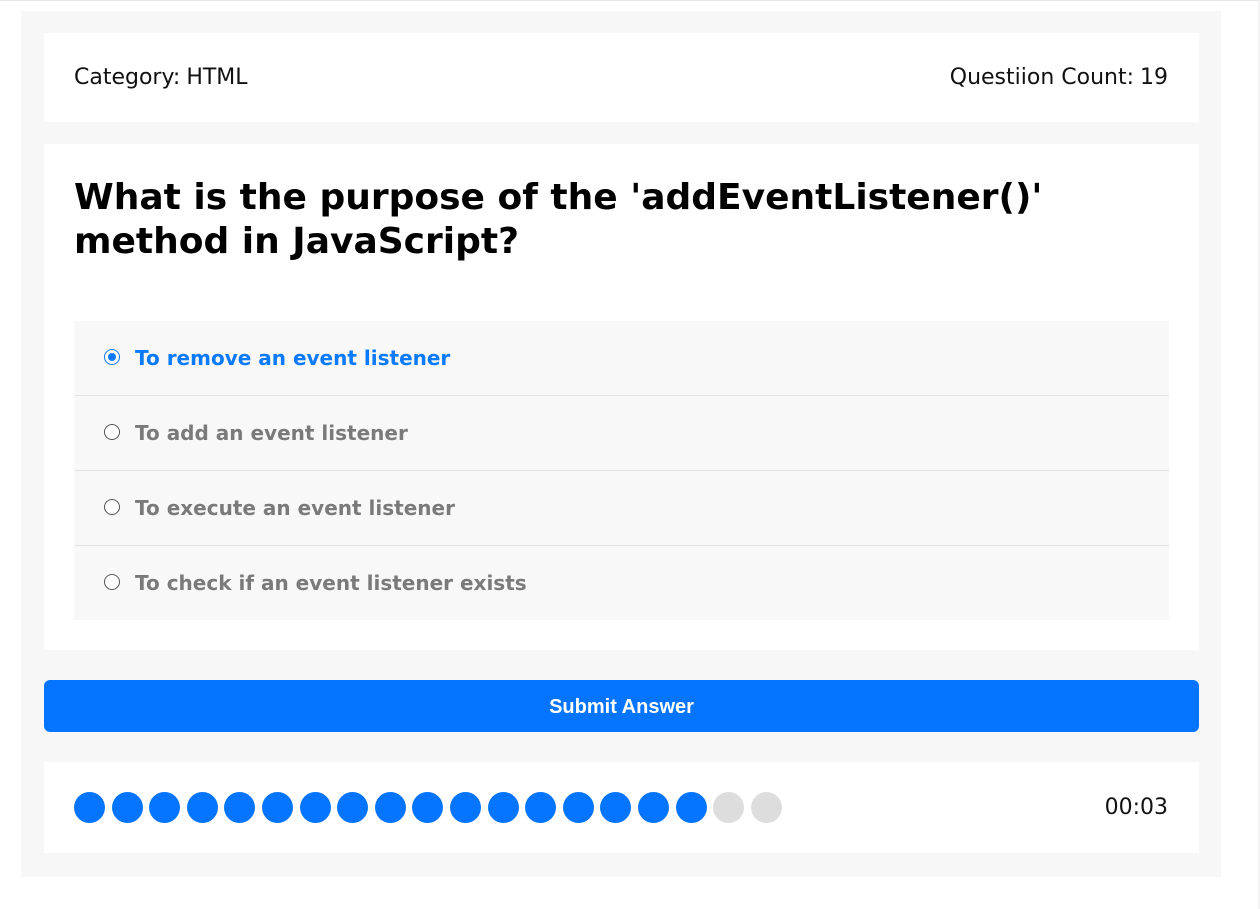  Describe the element at coordinates (1154, 77) in the screenshot. I see `question-count-value: 19` at that location.